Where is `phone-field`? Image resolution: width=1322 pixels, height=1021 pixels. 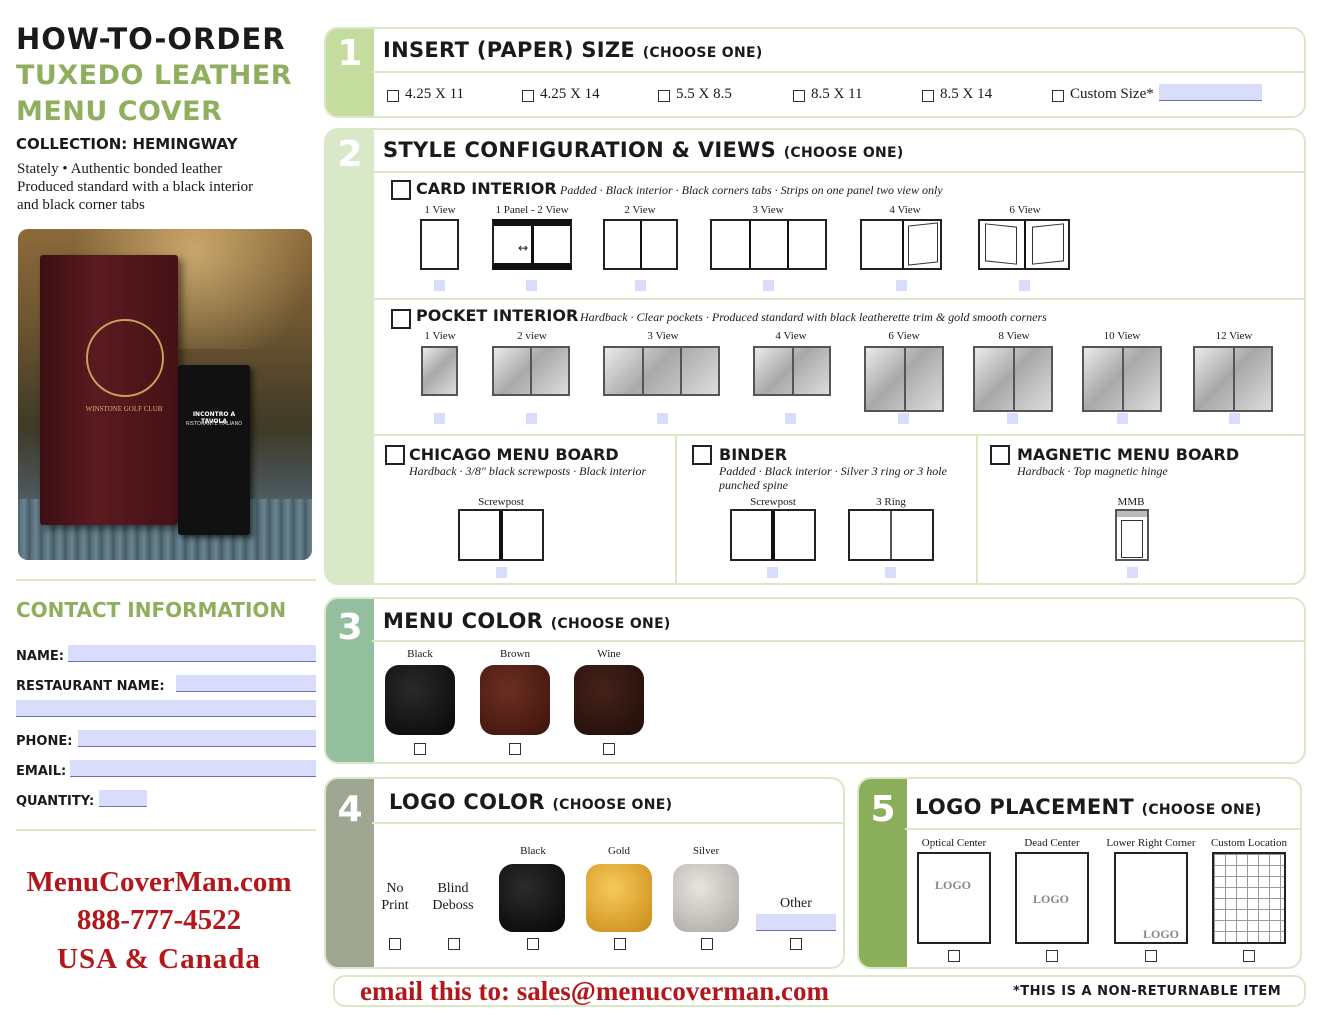 phone-field is located at coordinates (197, 738).